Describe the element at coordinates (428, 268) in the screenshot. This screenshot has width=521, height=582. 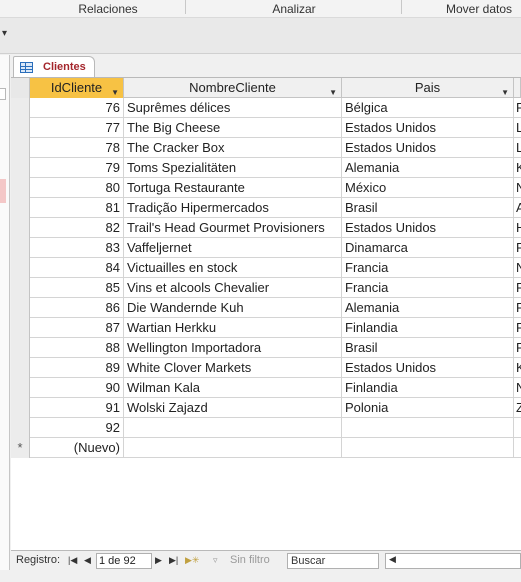
I see `cell-pais: Francia` at that location.